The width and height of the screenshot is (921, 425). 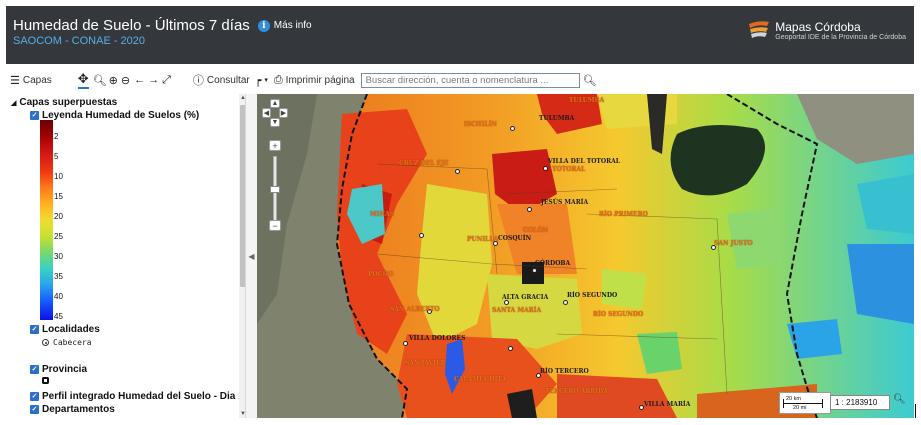 I want to click on layer-localidades: ✓ Localidades, so click(x=65, y=329).